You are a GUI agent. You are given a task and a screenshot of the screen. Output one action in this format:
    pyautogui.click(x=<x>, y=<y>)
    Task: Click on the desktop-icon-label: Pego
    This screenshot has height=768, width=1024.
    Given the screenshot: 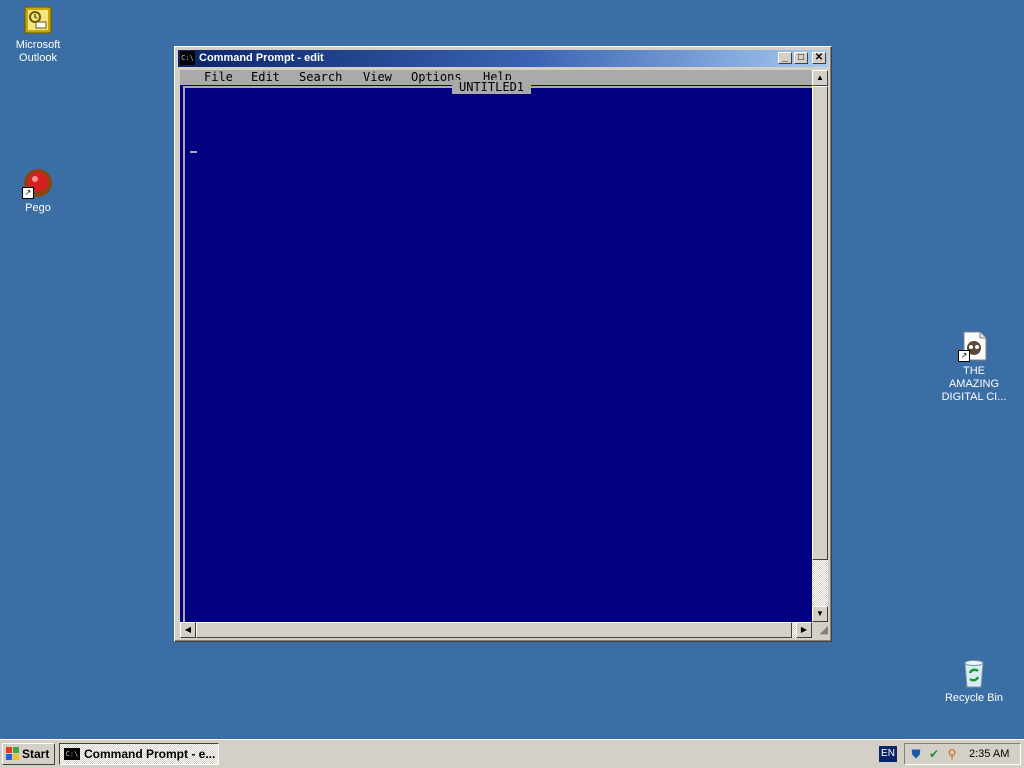 What is the action you would take?
    pyautogui.click(x=38, y=208)
    